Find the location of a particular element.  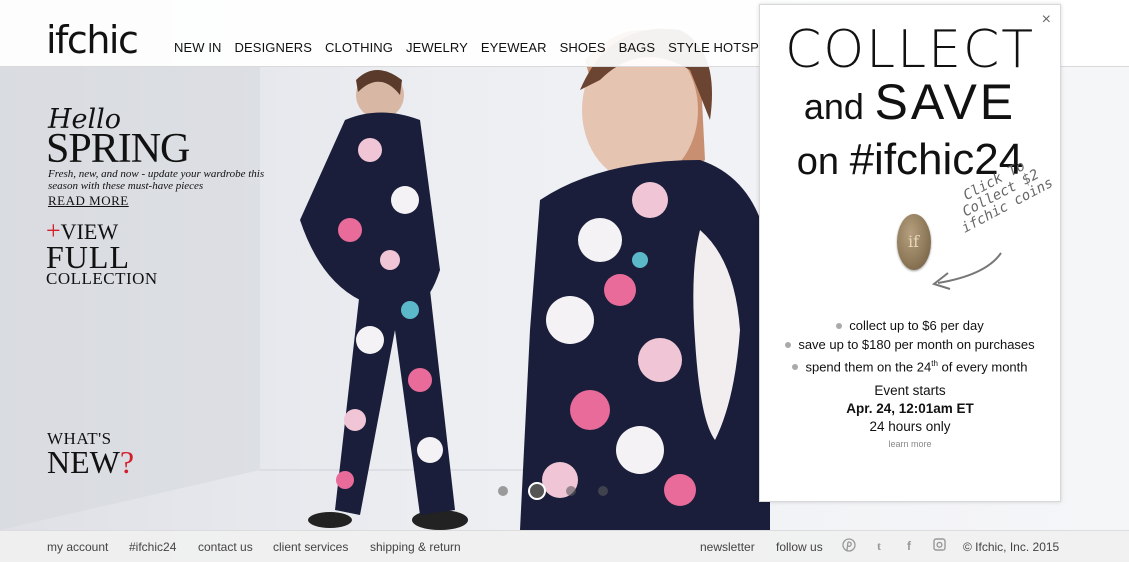

hero-spring-title: SPRING is located at coordinates (118, 149).